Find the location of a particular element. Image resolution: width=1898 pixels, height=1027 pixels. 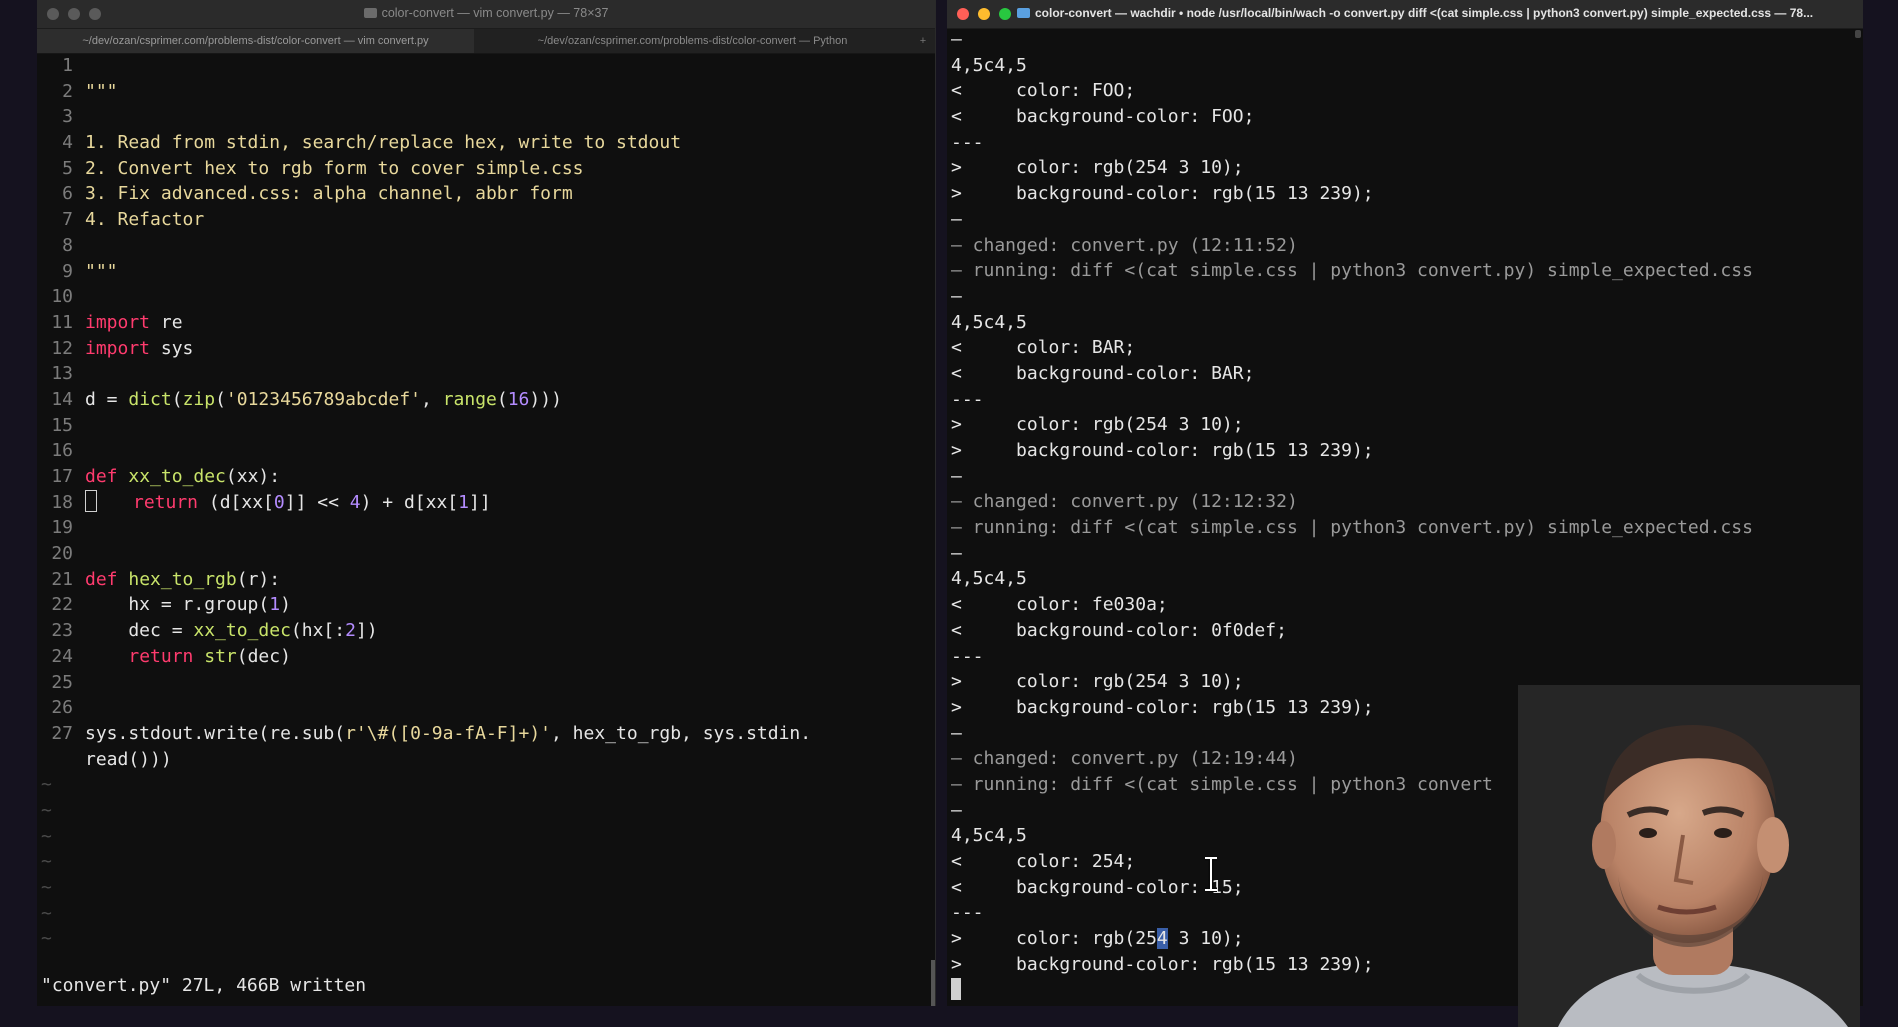

terminal-line: – changed: convert.py (12:12:32) is located at coordinates (1124, 502).